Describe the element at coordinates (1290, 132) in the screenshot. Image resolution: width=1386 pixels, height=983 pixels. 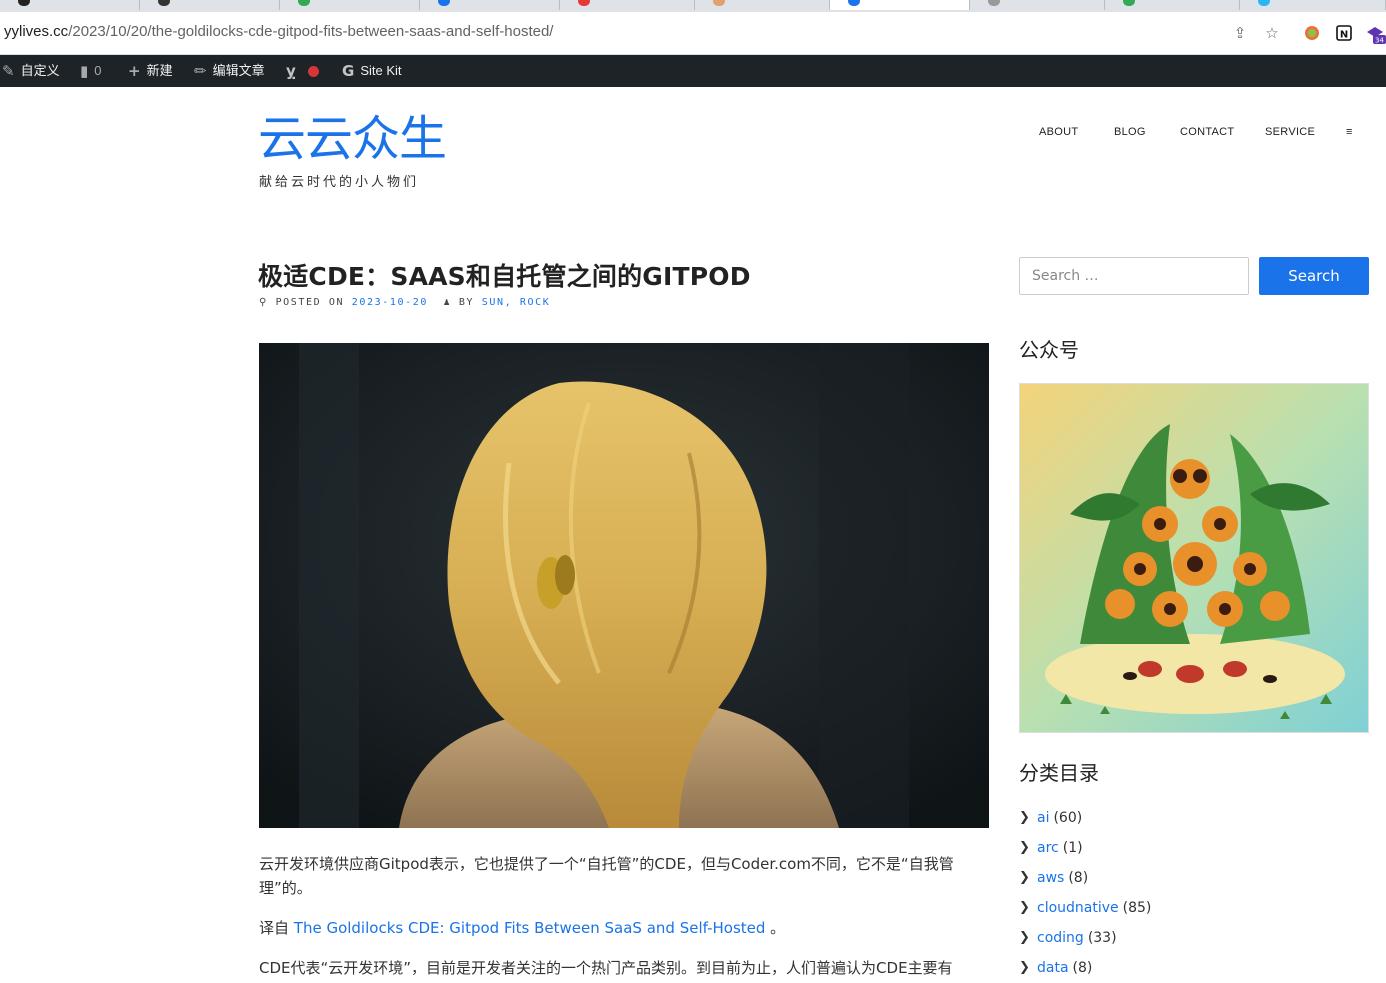
I see `nav-item-service: SERVICE` at that location.